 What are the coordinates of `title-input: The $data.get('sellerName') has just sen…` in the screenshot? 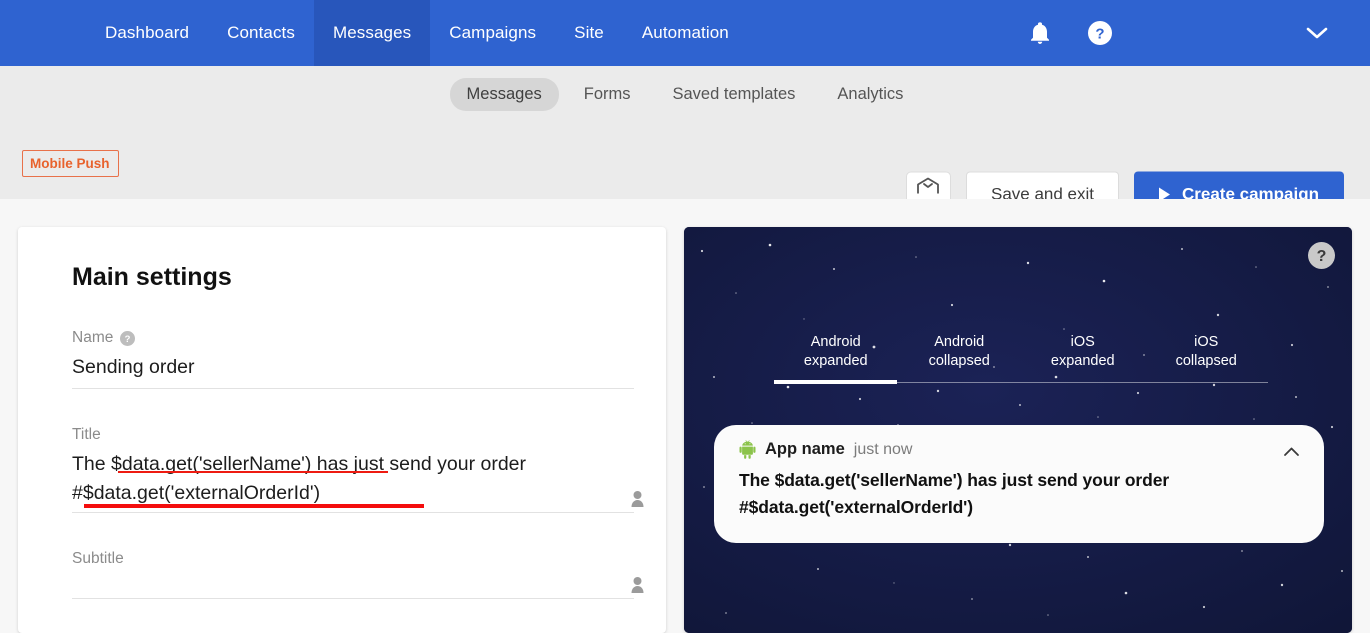 It's located at (362, 478).